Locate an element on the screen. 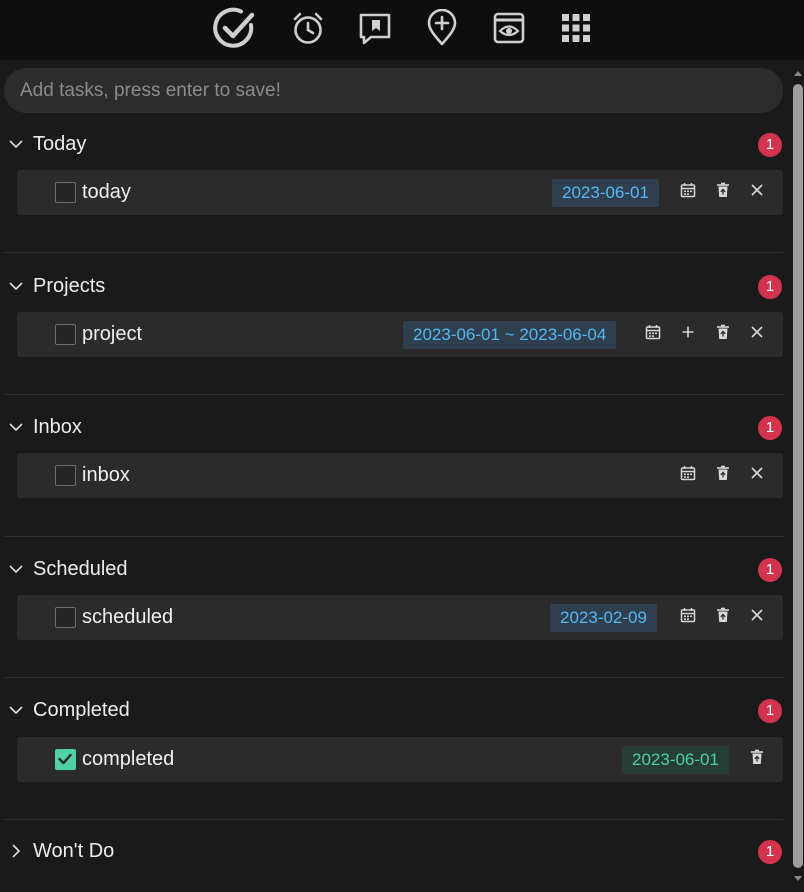  bookmark-message-icon is located at coordinates (375, 28).